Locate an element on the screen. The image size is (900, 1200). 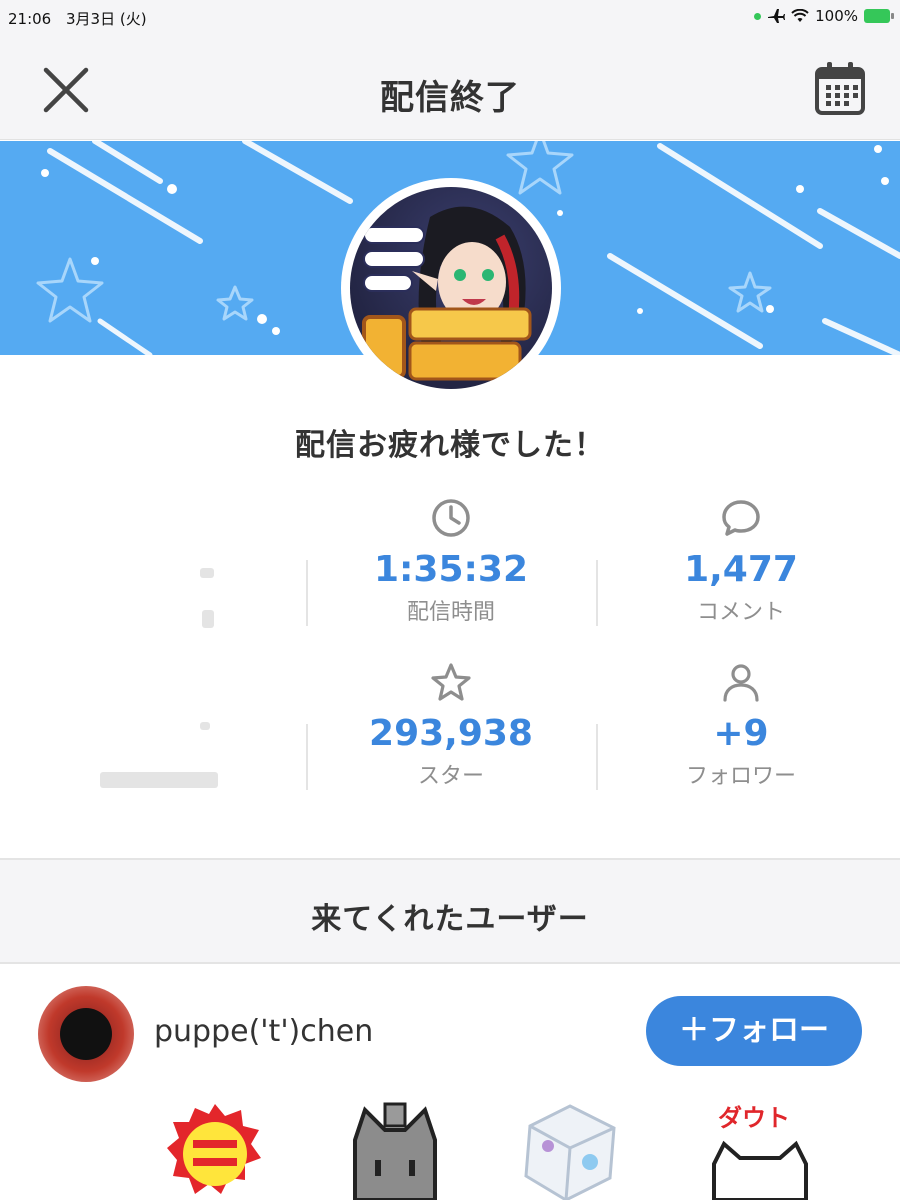
avatar-image is located at coordinates (451, 288).